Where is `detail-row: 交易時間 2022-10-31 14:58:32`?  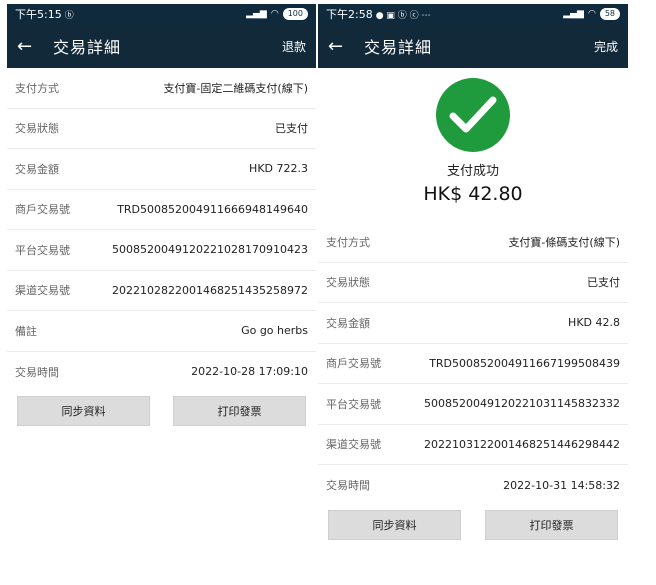
detail-row: 交易時間 2022-10-31 14:58:32 is located at coordinates (473, 485).